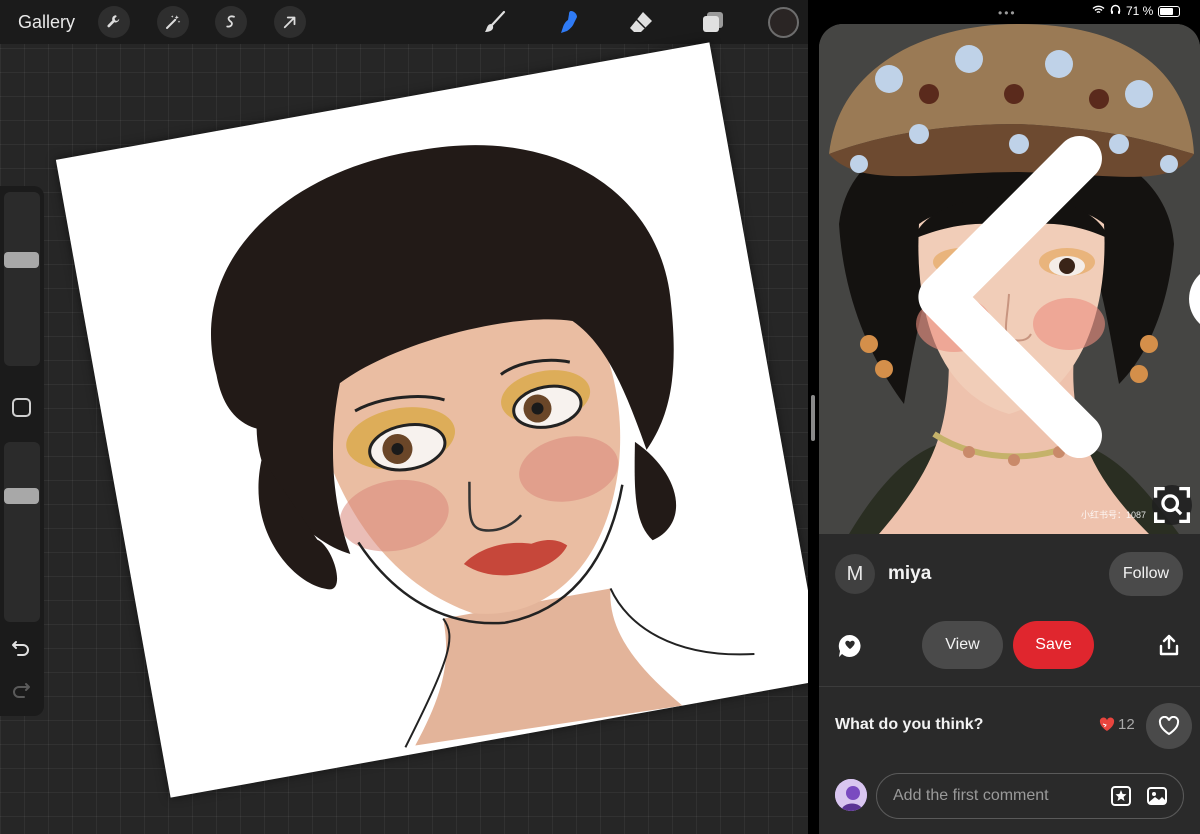 The image size is (1200, 834). What do you see at coordinates (850, 646) in the screenshot?
I see `comment-icon` at bounding box center [850, 646].